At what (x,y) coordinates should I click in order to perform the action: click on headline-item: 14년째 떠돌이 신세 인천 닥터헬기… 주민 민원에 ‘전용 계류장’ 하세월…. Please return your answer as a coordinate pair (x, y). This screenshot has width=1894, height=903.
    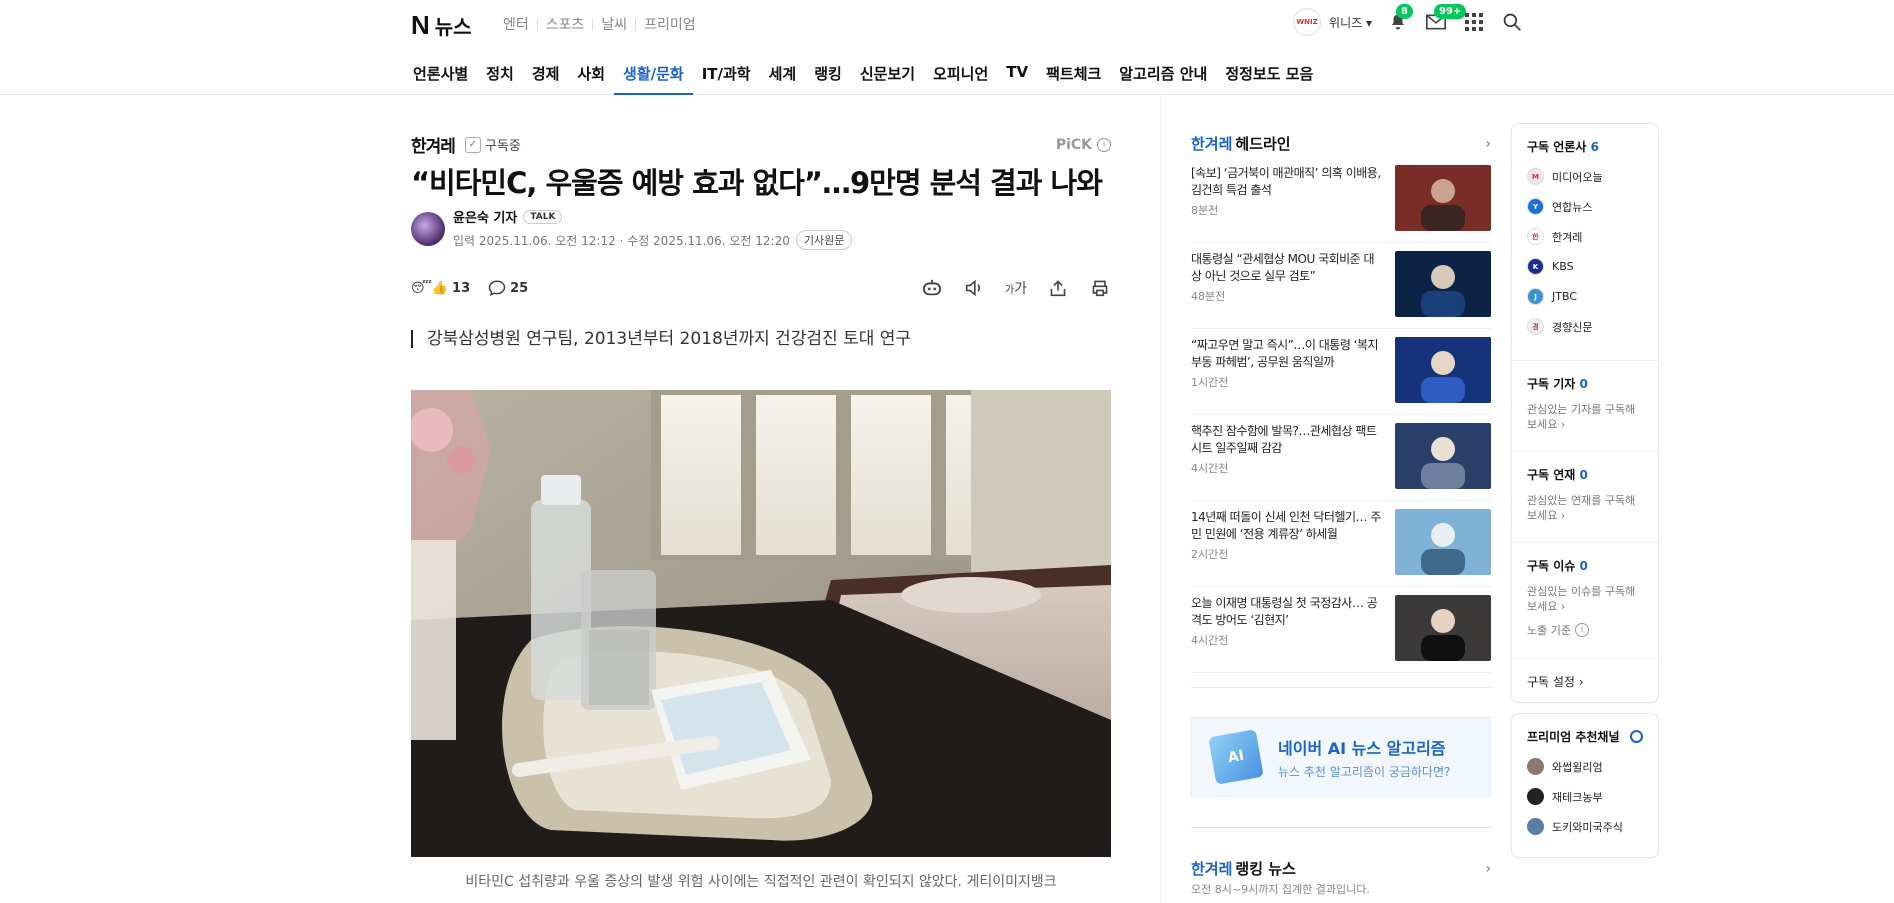
    Looking at the image, I should click on (1341, 544).